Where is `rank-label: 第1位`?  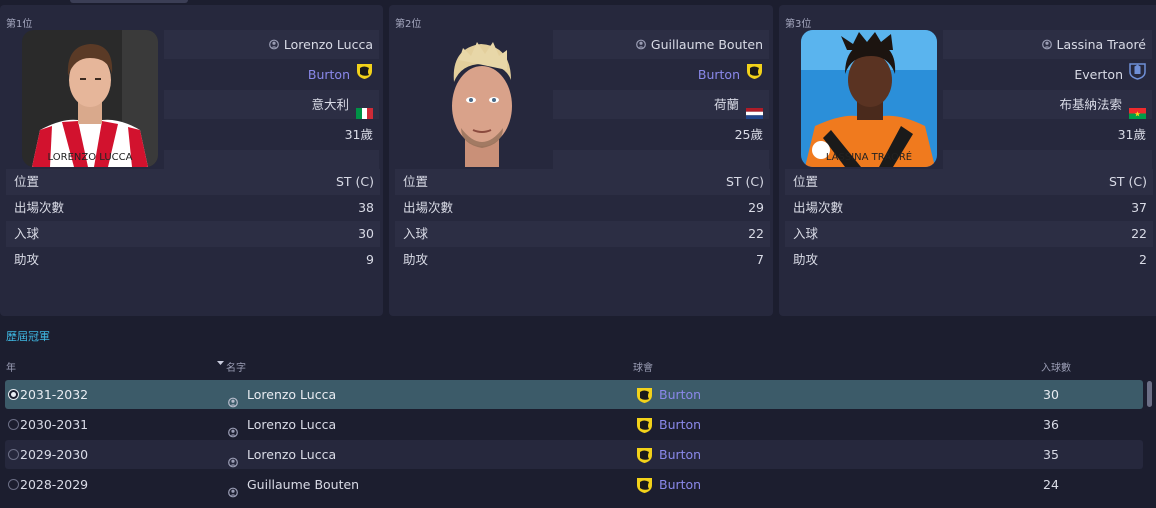
rank-label: 第1位 is located at coordinates (19, 24).